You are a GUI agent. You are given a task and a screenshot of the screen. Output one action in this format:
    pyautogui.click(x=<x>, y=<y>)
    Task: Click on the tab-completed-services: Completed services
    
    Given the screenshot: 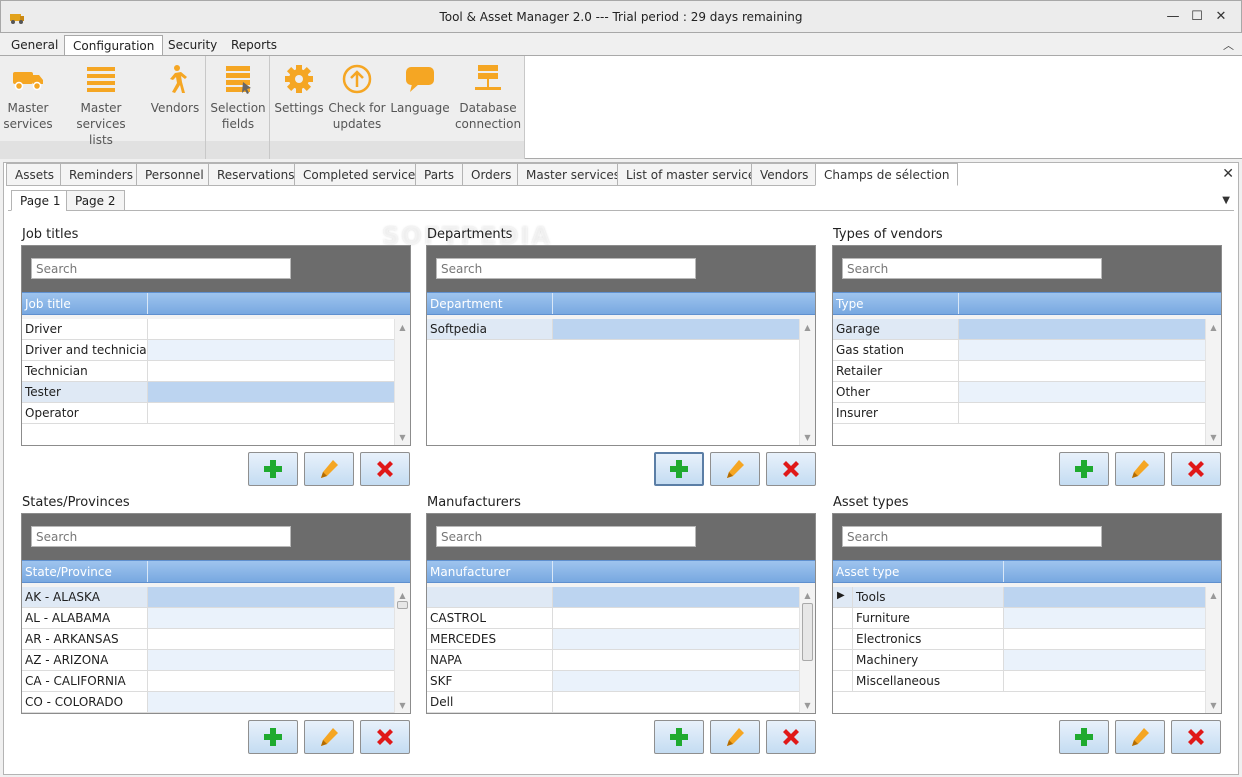 What is the action you would take?
    pyautogui.click(x=362, y=174)
    